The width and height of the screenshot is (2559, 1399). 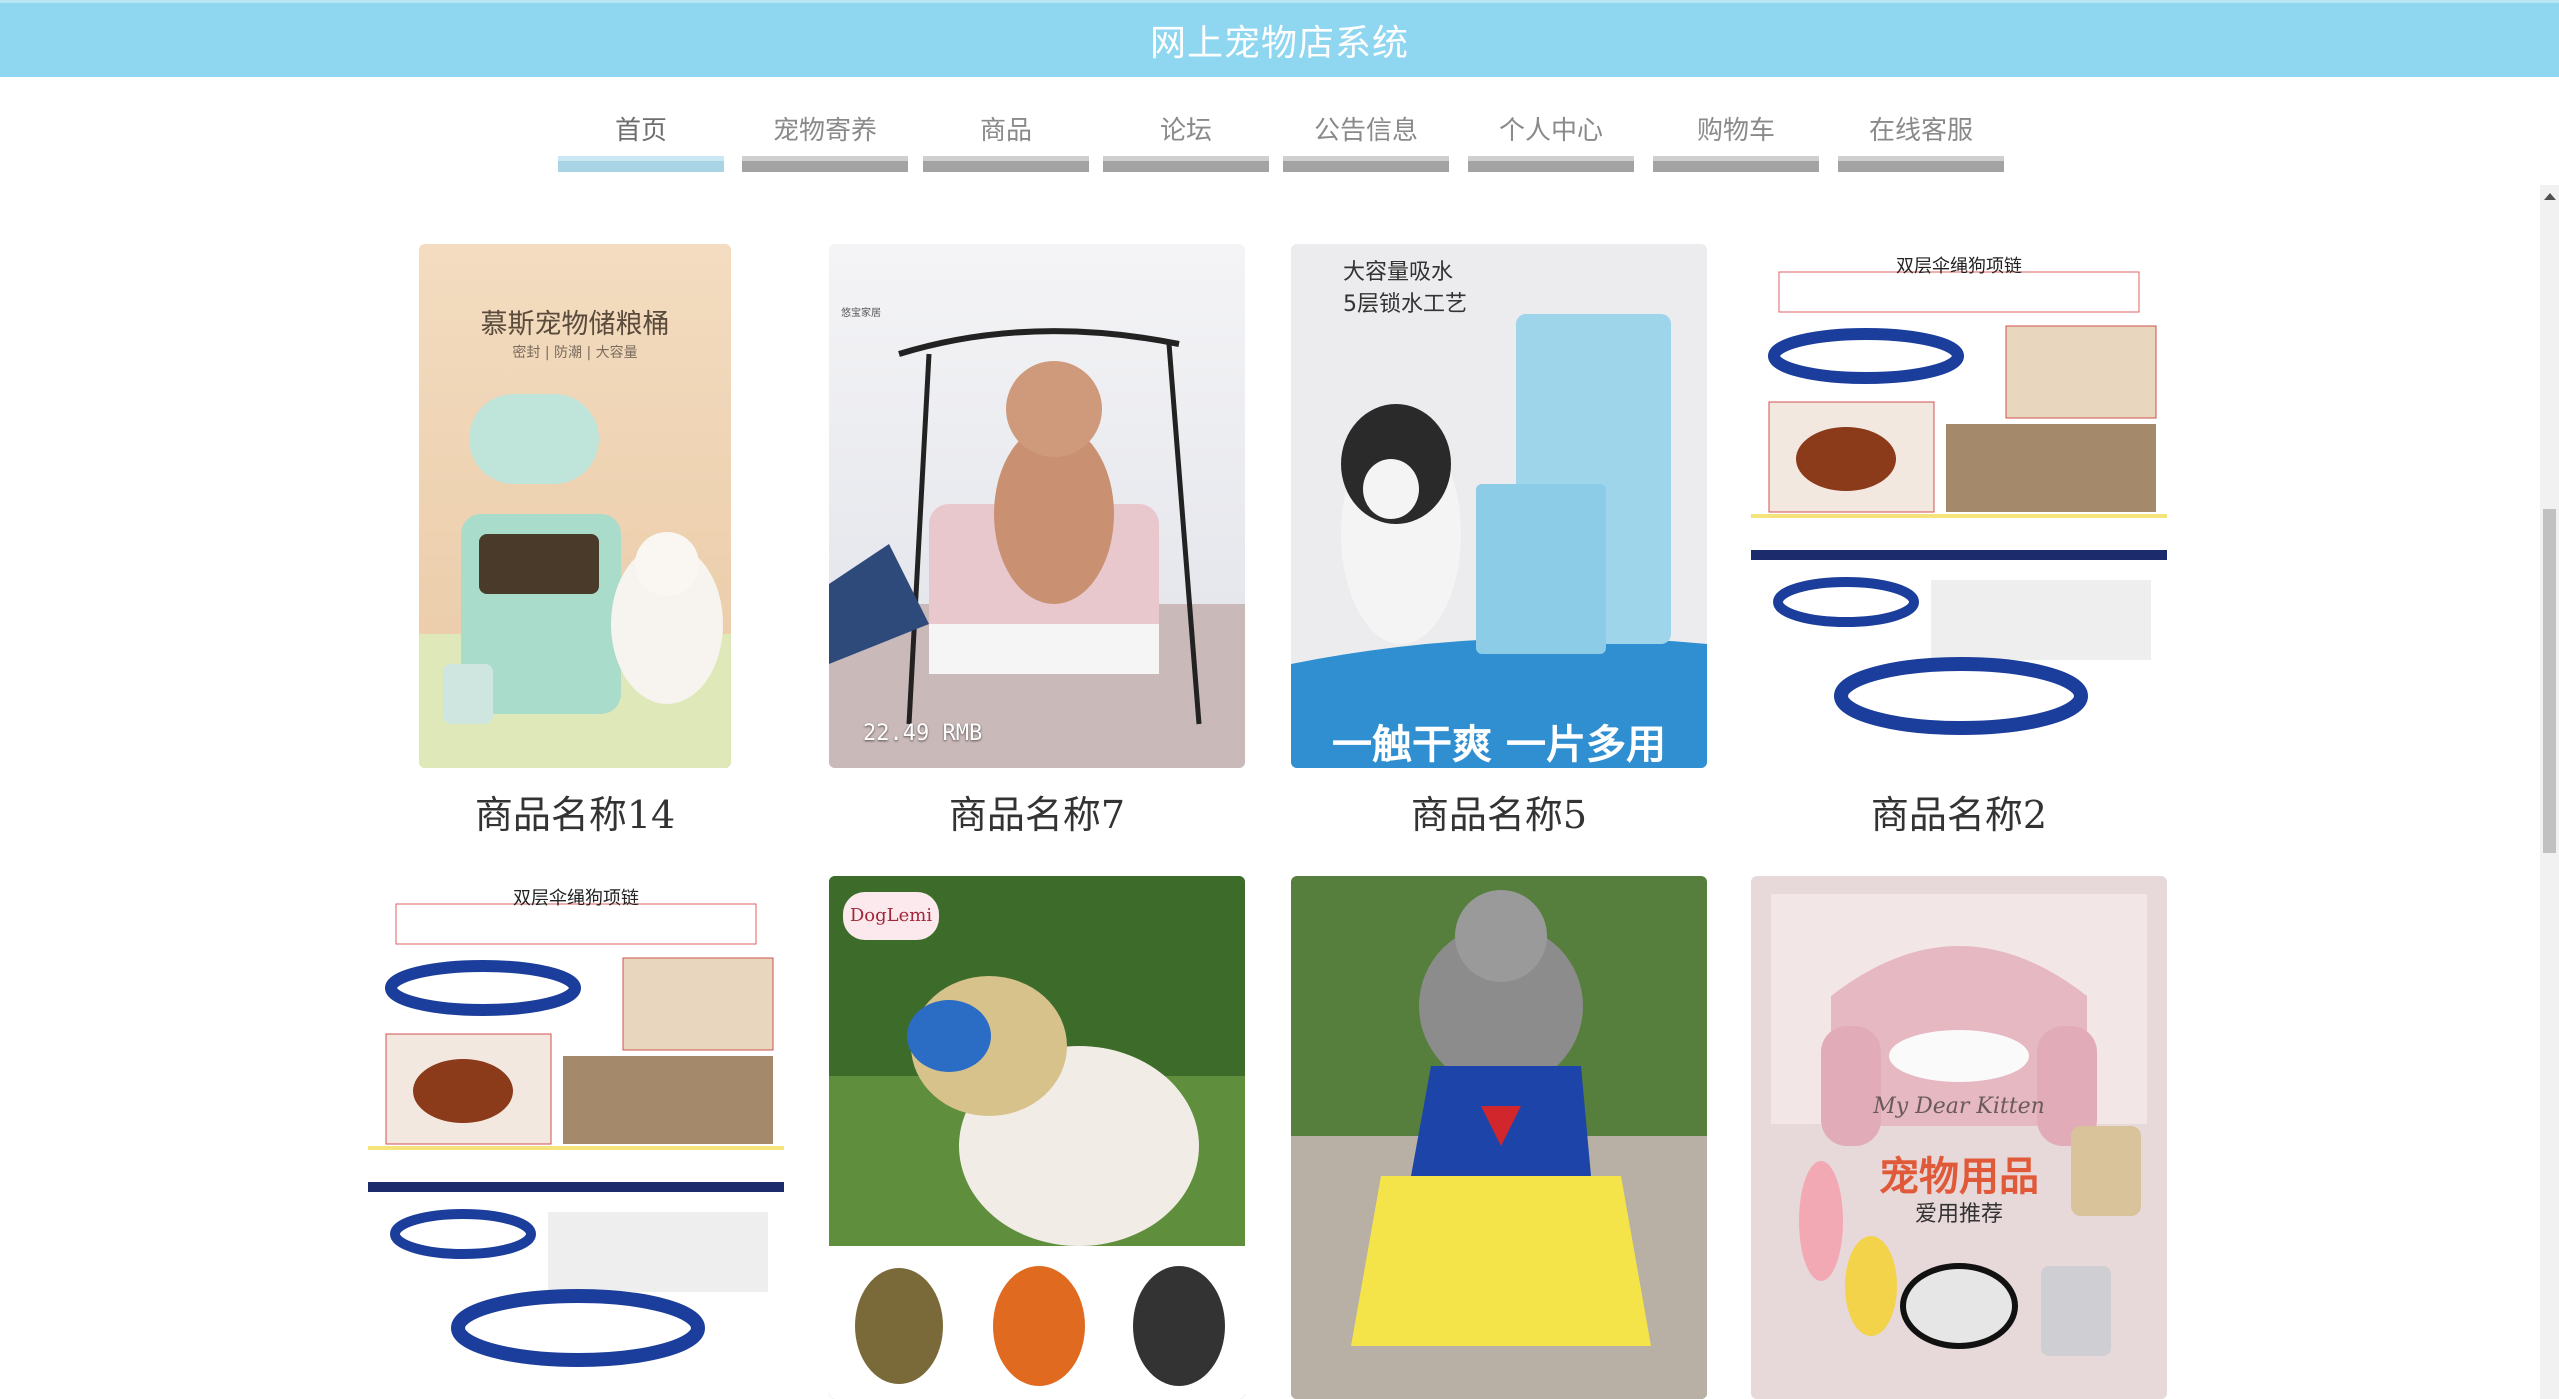 I want to click on product-card: DogLemi, so click(x=1037, y=1137).